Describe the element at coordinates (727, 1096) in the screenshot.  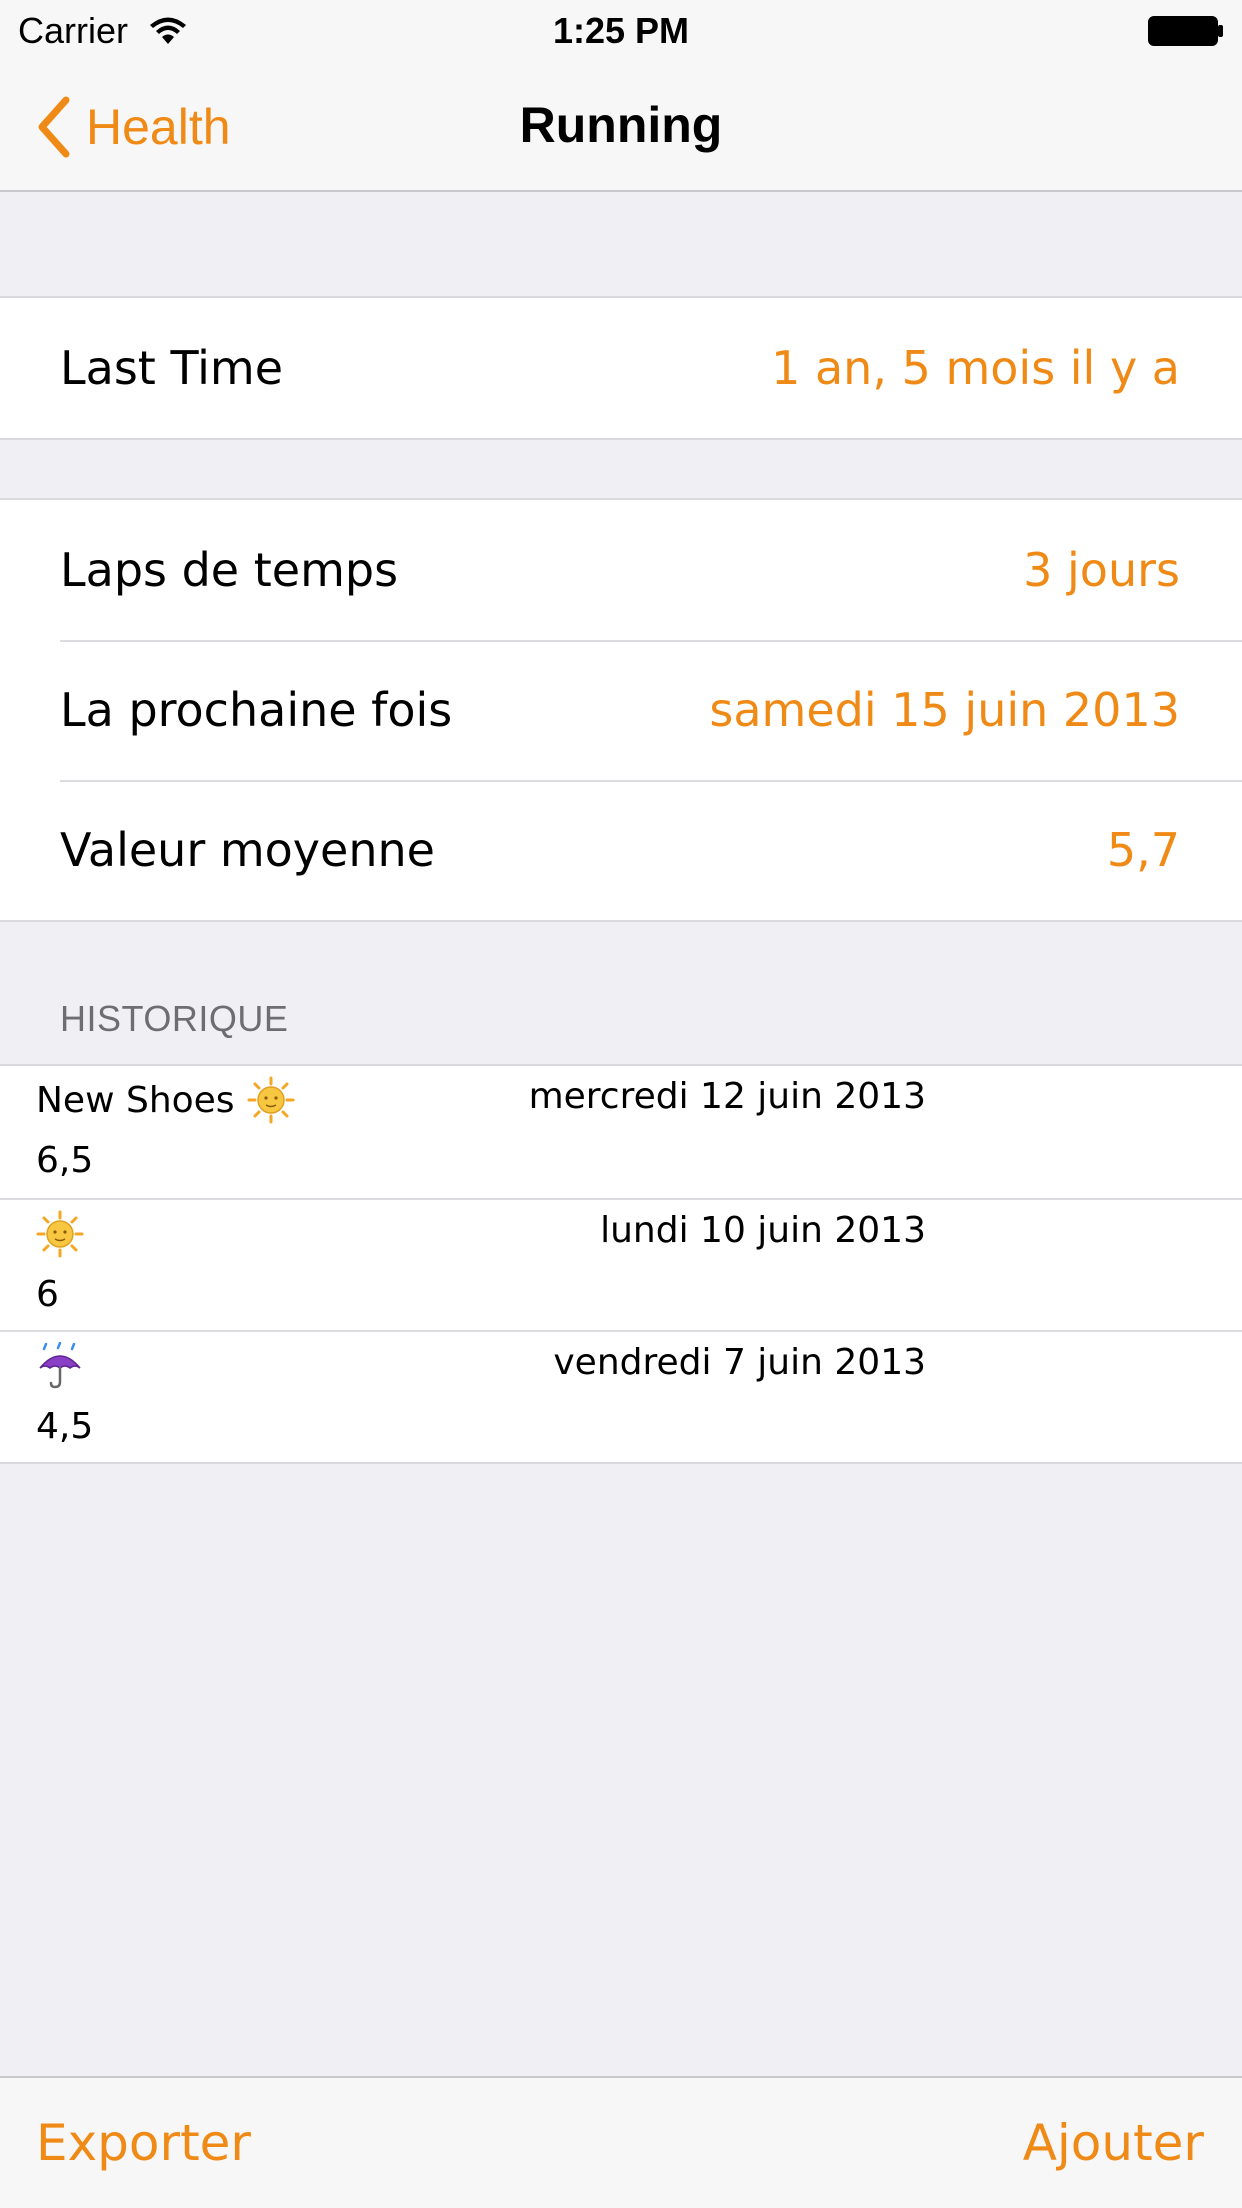
I see `history-date: mercredi 12 juin 2013` at that location.